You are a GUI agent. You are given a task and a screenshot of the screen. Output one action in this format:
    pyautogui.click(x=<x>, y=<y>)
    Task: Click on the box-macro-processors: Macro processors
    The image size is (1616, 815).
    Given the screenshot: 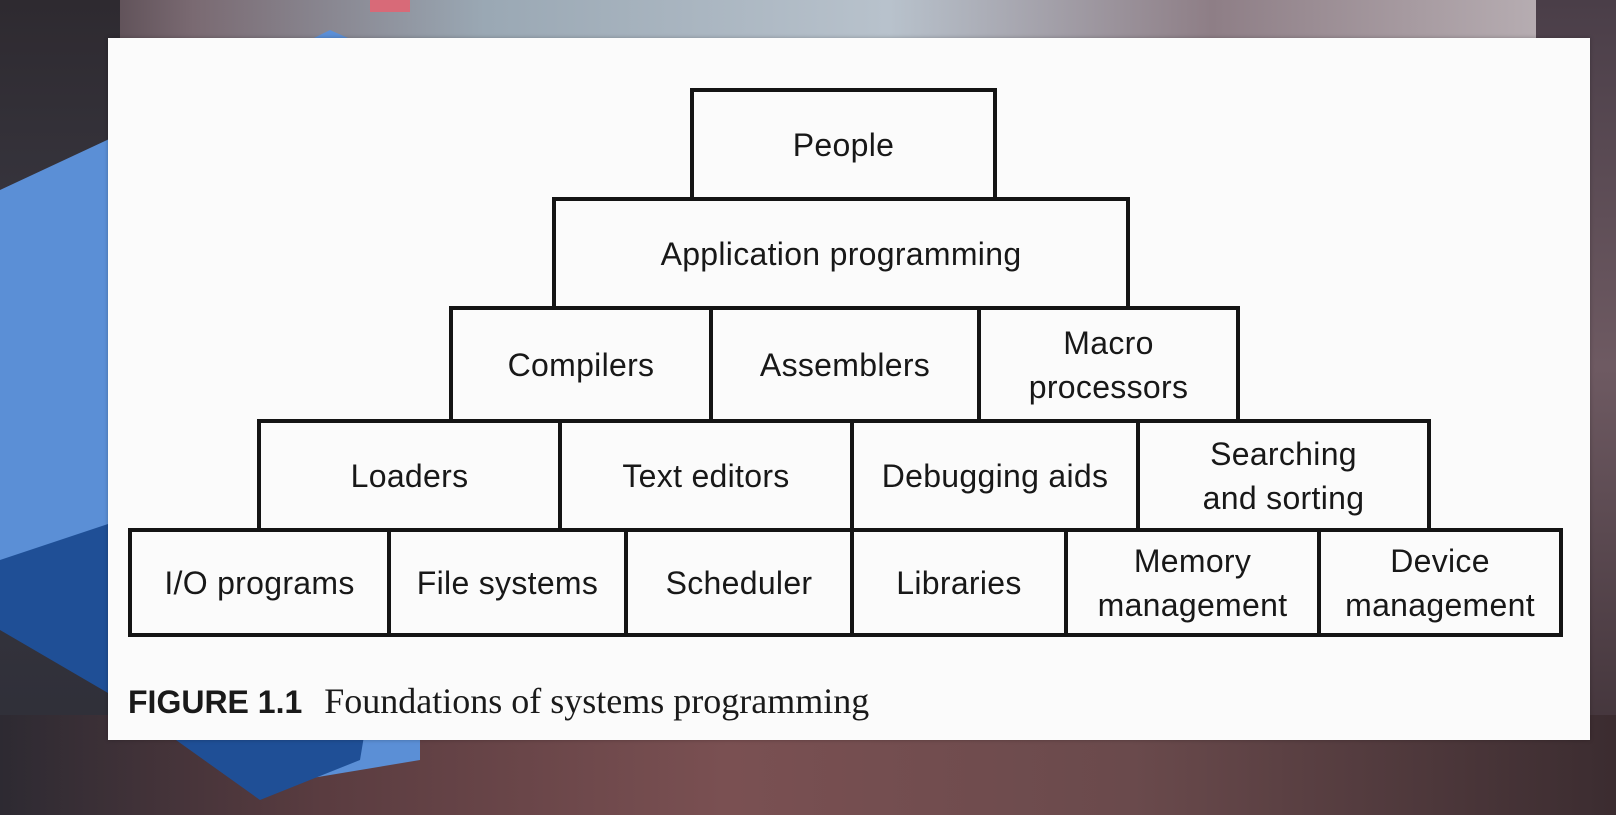 What is the action you would take?
    pyautogui.click(x=1108, y=364)
    